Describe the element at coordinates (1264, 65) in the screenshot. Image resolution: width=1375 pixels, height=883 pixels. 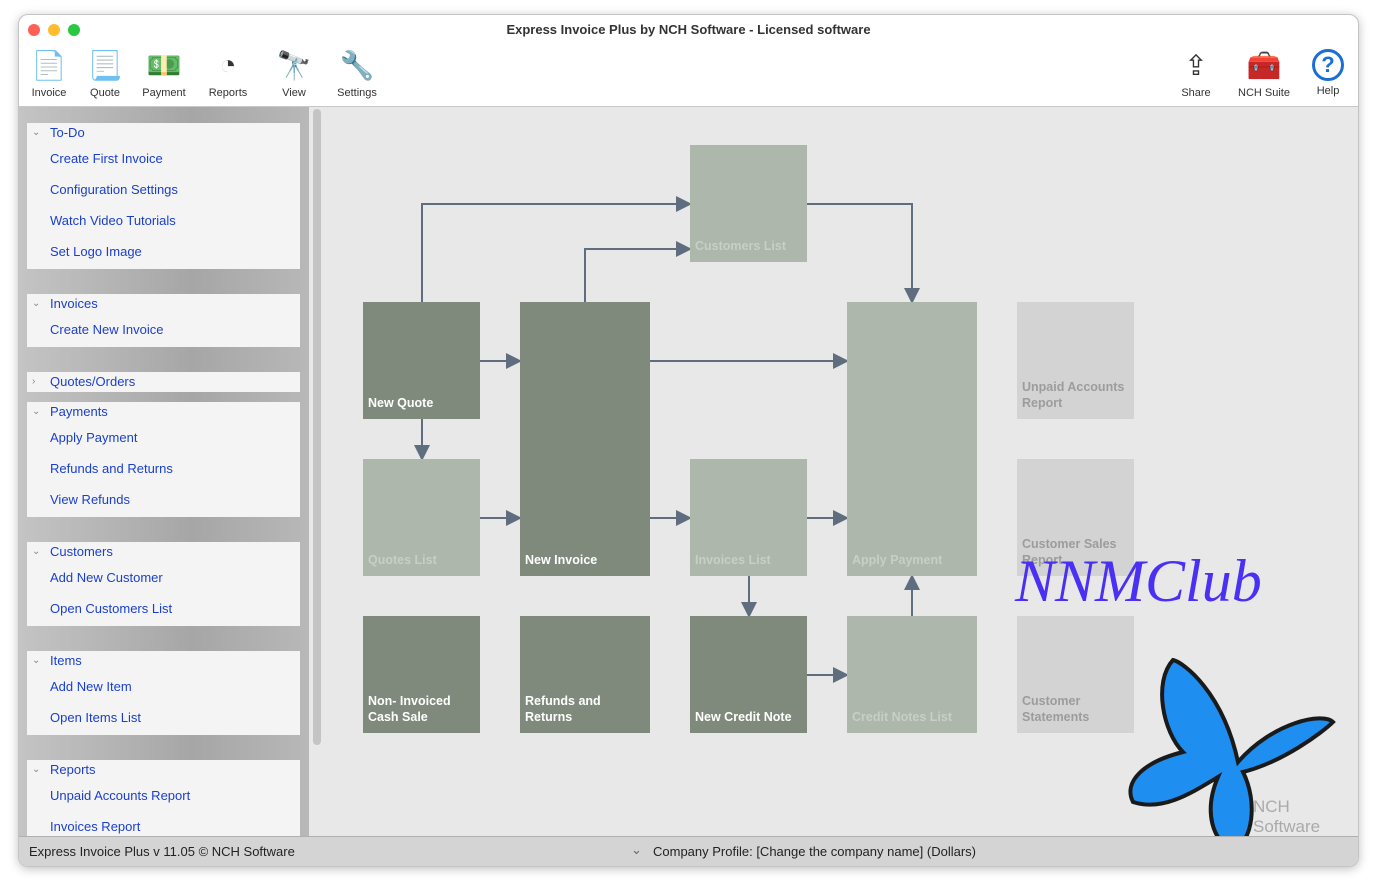
I see `nch-suite-icon: 🧰` at that location.